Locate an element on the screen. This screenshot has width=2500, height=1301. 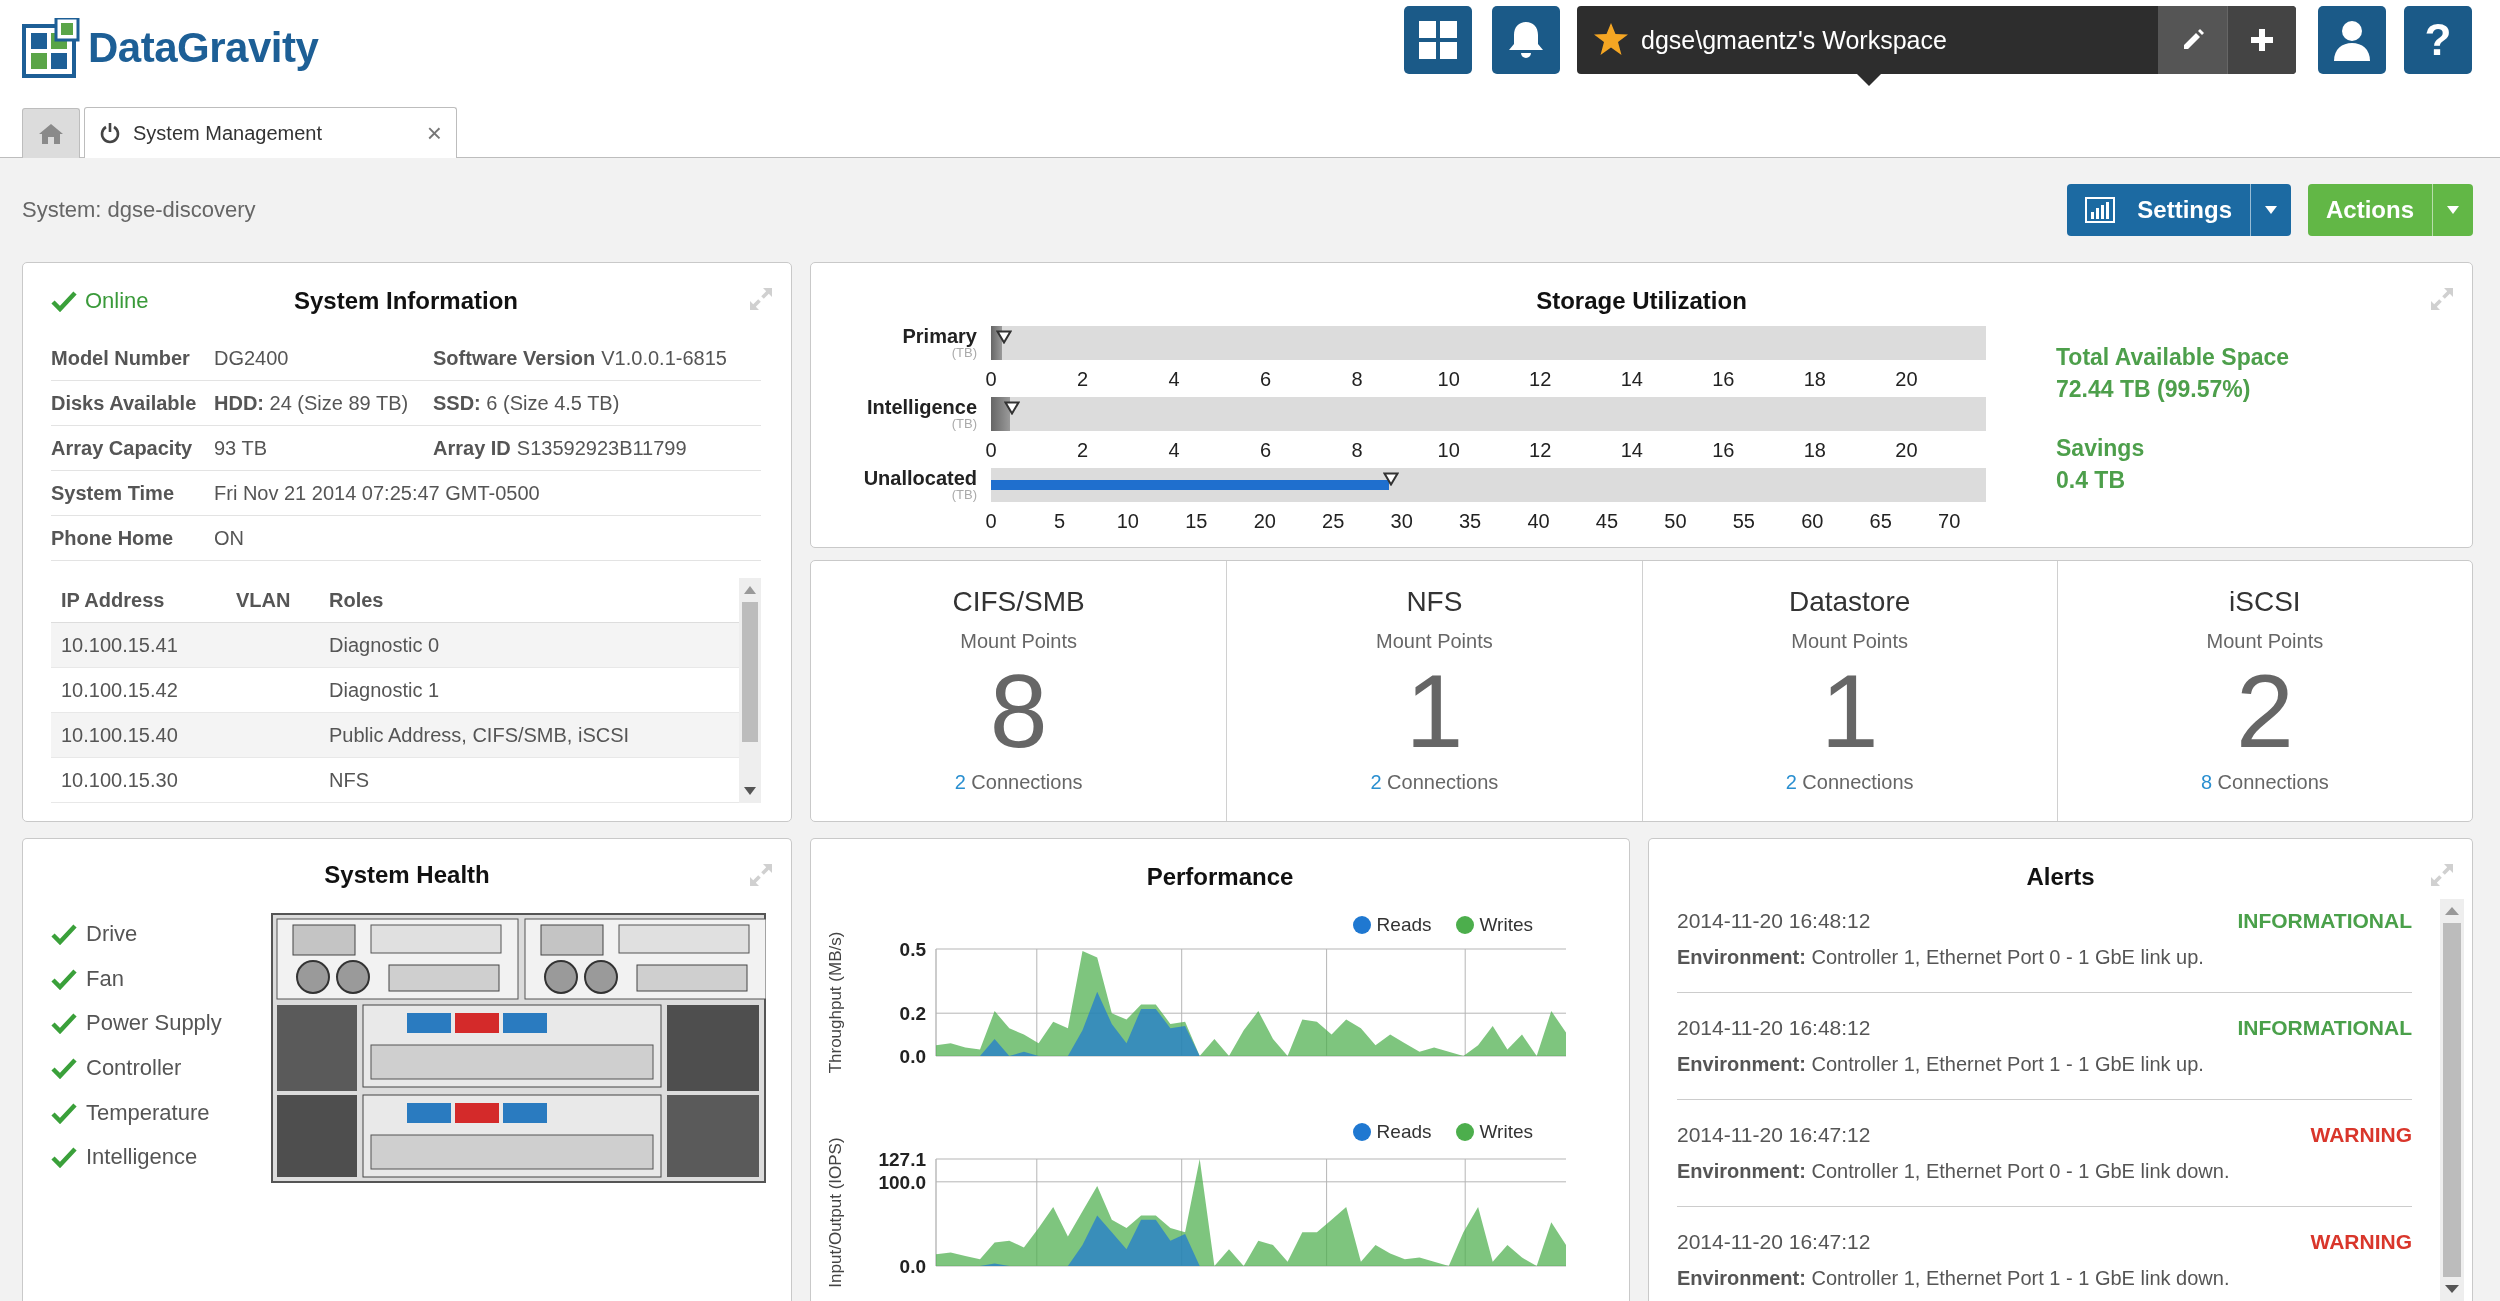
help-button: ? is located at coordinates (2438, 40).